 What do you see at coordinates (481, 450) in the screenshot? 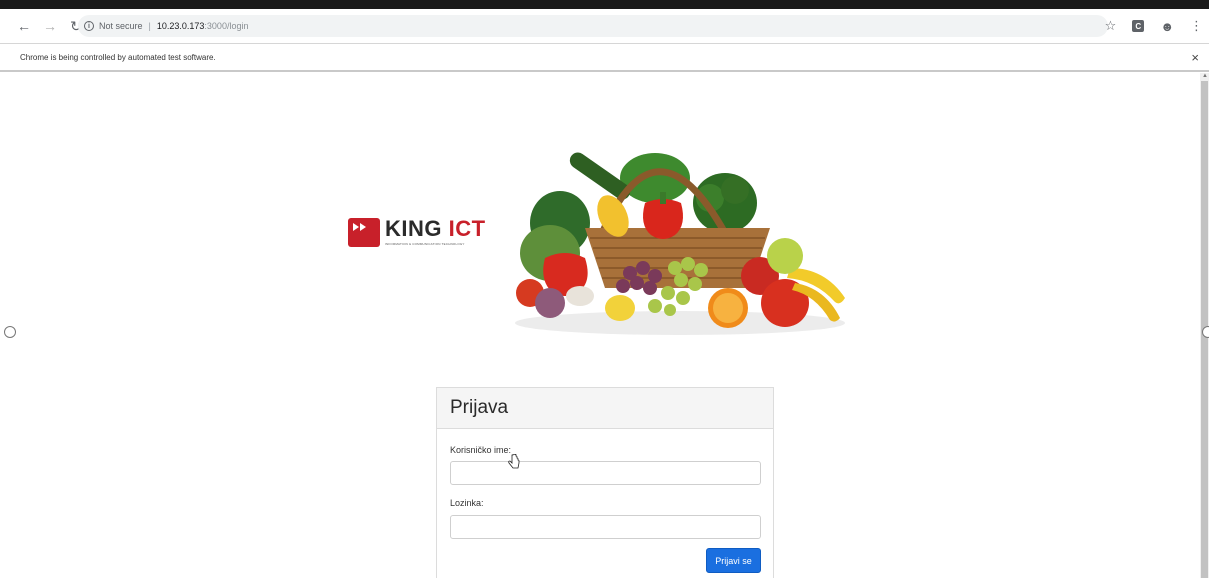
I see `username-label: Korisničko ime:` at bounding box center [481, 450].